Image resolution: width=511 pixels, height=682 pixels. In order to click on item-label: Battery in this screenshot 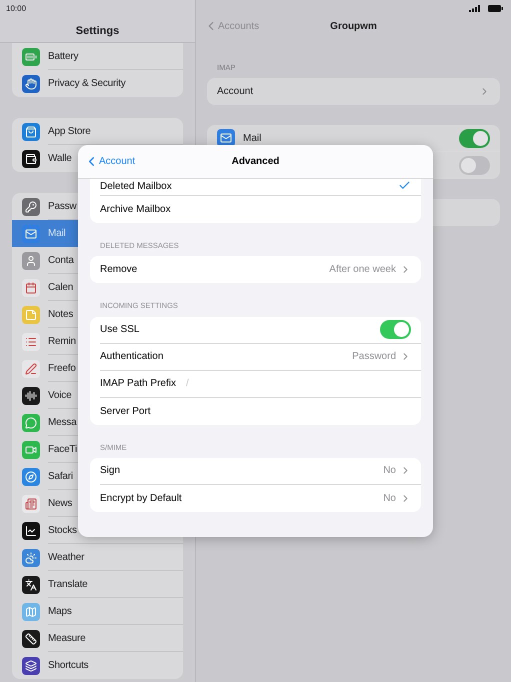, I will do `click(63, 57)`.